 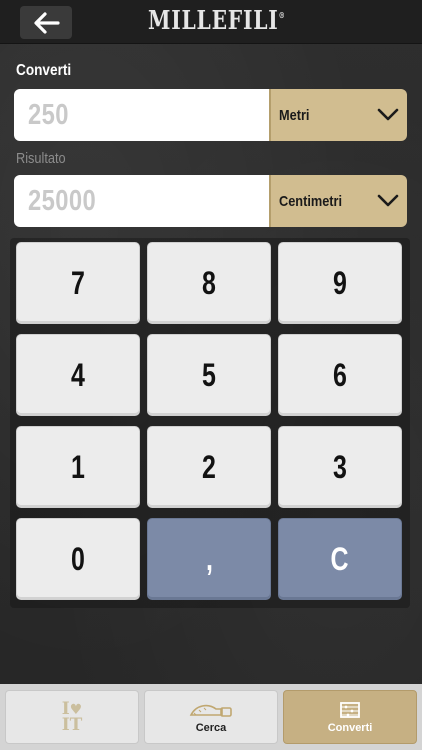 I want to click on key-9: 9, so click(x=340, y=283).